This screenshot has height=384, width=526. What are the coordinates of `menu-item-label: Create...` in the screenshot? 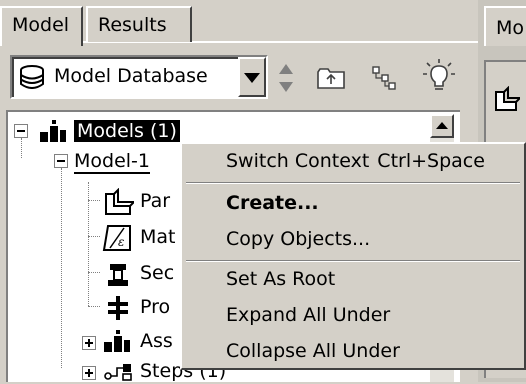 It's located at (272, 203).